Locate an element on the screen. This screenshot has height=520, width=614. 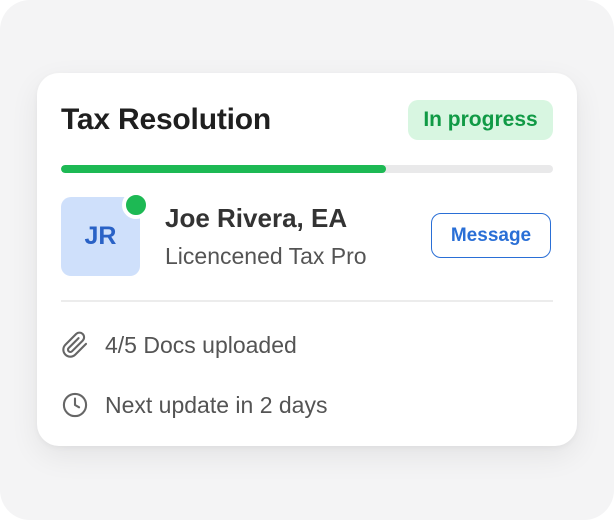
case-title: Tax Resolution is located at coordinates (166, 119).